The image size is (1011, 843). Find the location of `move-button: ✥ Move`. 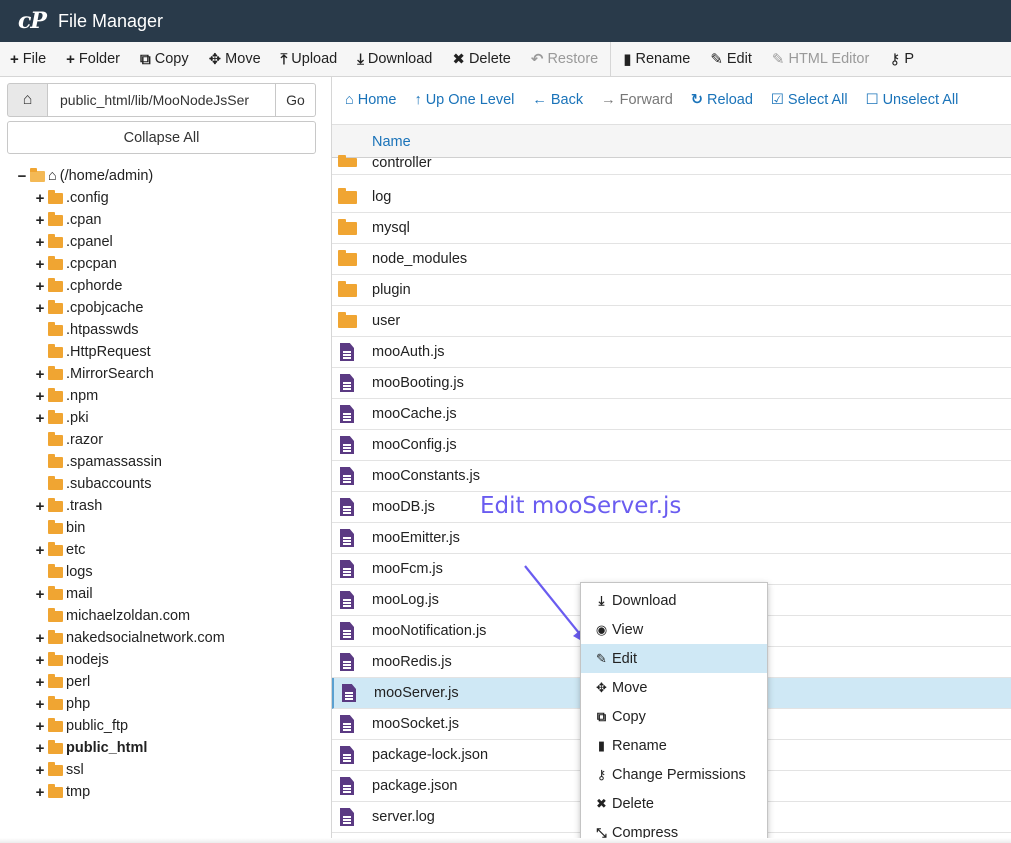

move-button: ✥ Move is located at coordinates (235, 59).